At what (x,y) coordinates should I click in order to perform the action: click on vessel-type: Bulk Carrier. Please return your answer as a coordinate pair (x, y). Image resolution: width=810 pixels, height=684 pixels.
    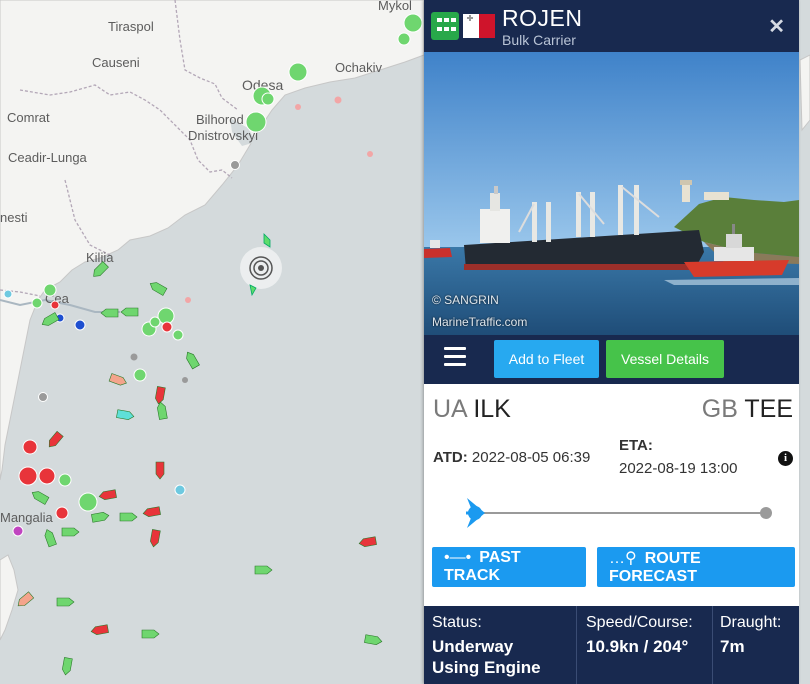
    Looking at the image, I should click on (539, 40).